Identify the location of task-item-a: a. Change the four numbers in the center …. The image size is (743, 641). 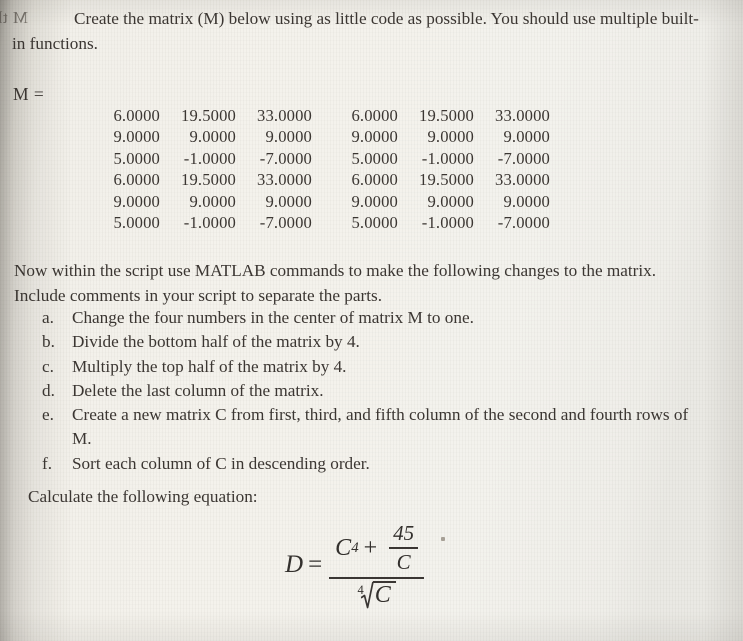
(377, 318).